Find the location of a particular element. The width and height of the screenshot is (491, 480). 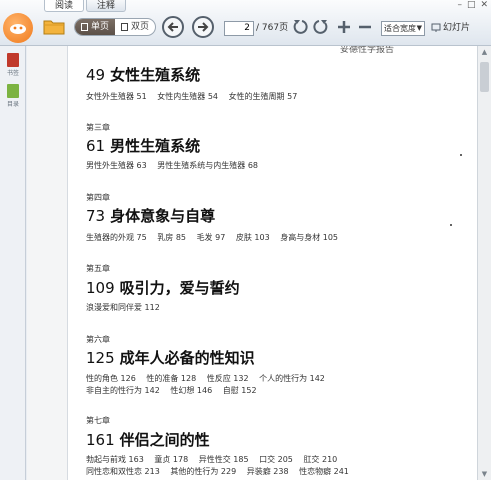

page-number-input: 2 is located at coordinates (239, 28).